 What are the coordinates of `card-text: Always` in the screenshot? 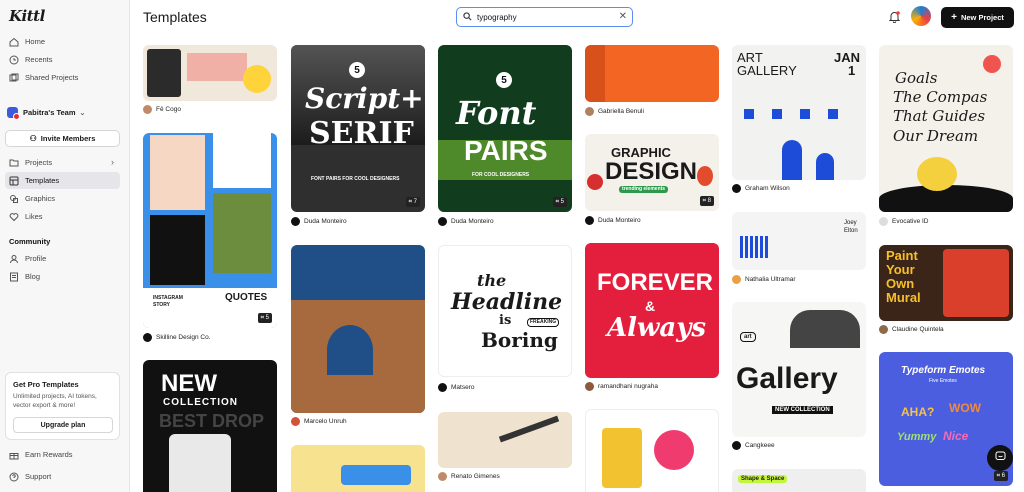 It's located at (657, 328).